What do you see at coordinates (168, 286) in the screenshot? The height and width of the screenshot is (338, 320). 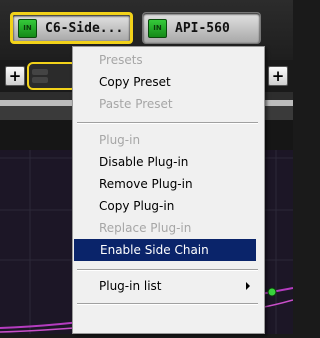 I see `menu-item-plugin-list: Plug-in list` at bounding box center [168, 286].